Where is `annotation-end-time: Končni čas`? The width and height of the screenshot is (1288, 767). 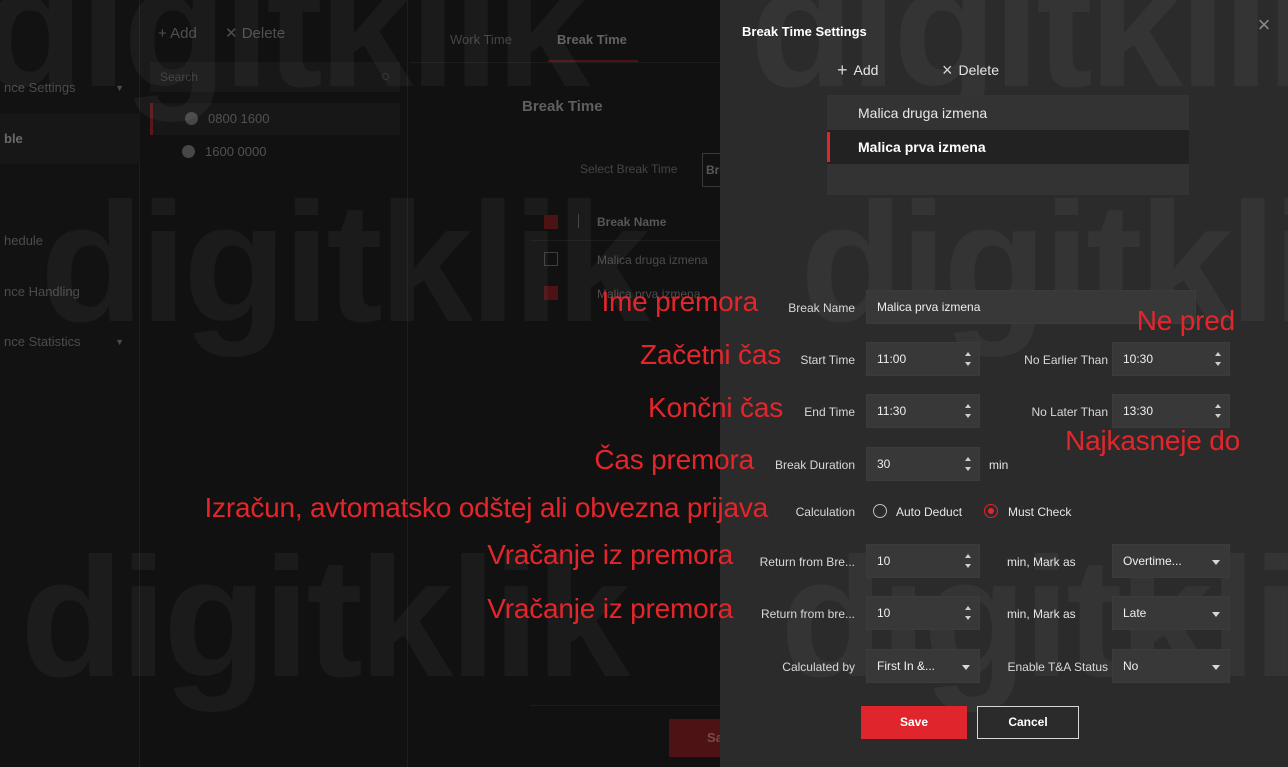
annotation-end-time: Končni čas is located at coordinates (715, 407).